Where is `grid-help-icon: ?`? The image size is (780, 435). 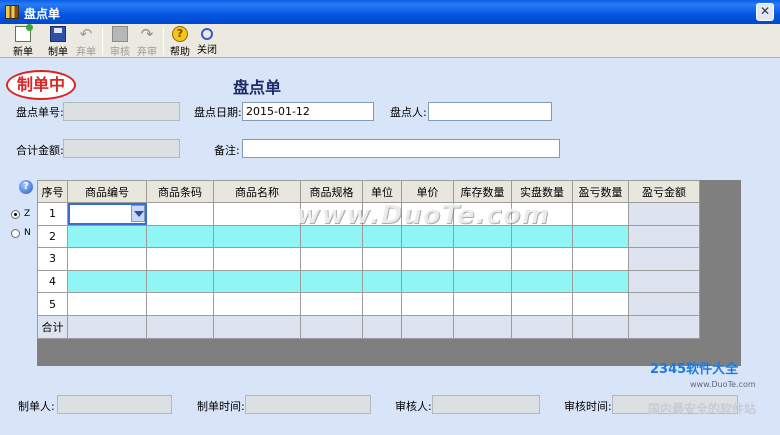 grid-help-icon: ? is located at coordinates (26, 187).